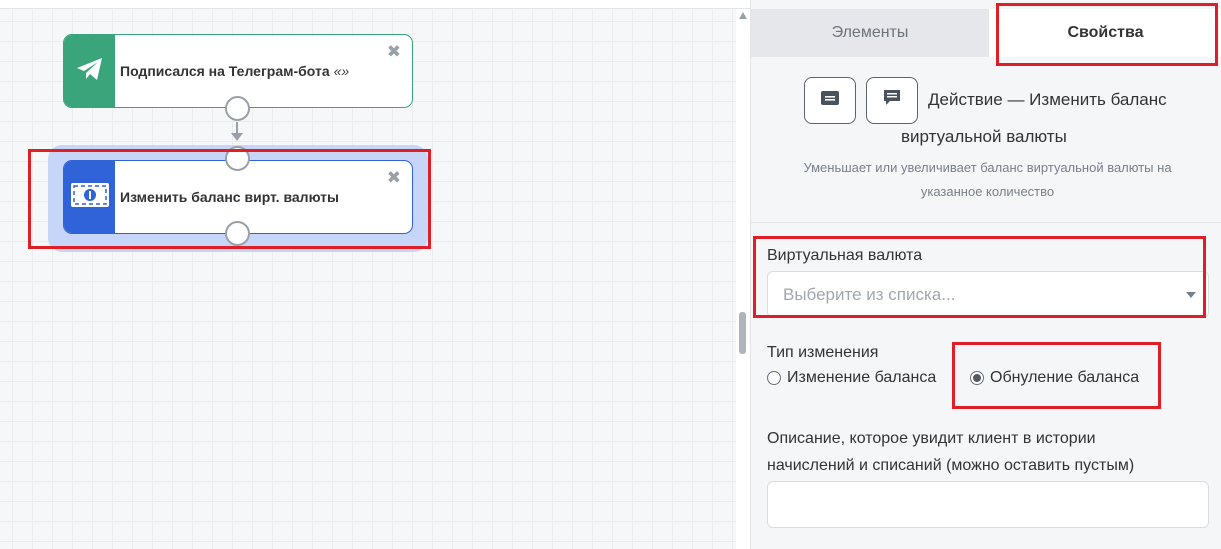  Describe the element at coordinates (988, 504) in the screenshot. I see `description-textarea` at that location.